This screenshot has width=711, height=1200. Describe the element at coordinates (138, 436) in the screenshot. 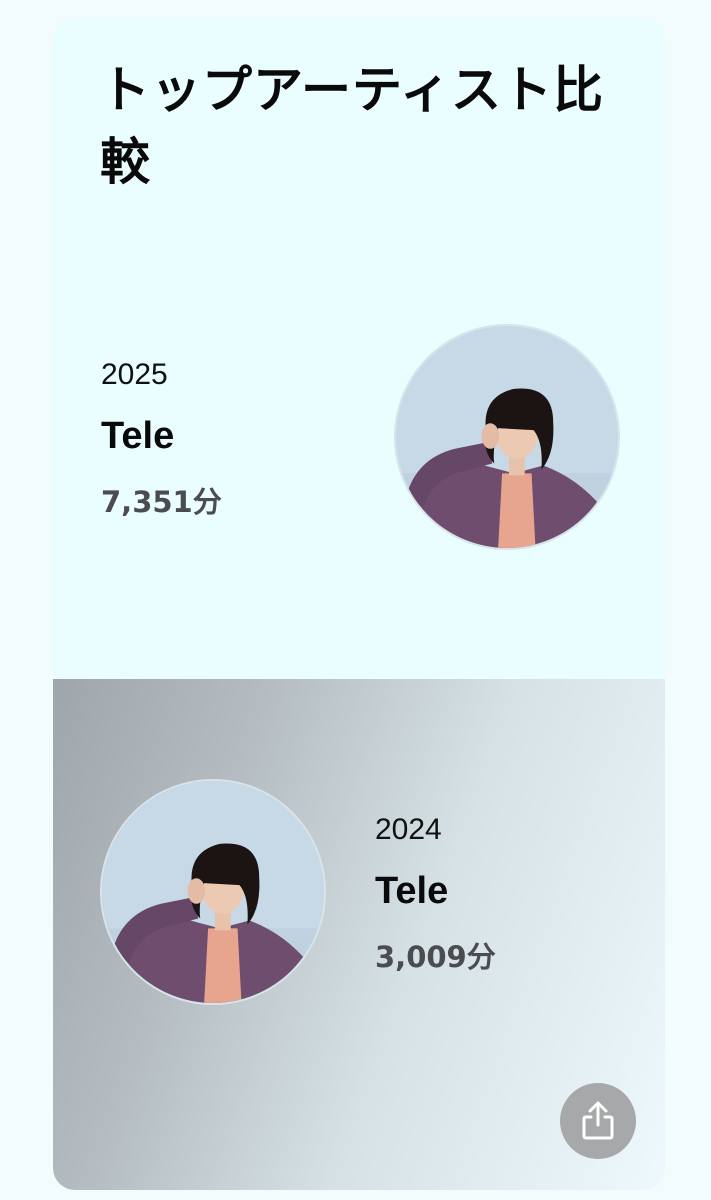

I see `entry-artist-2025: Tele` at that location.